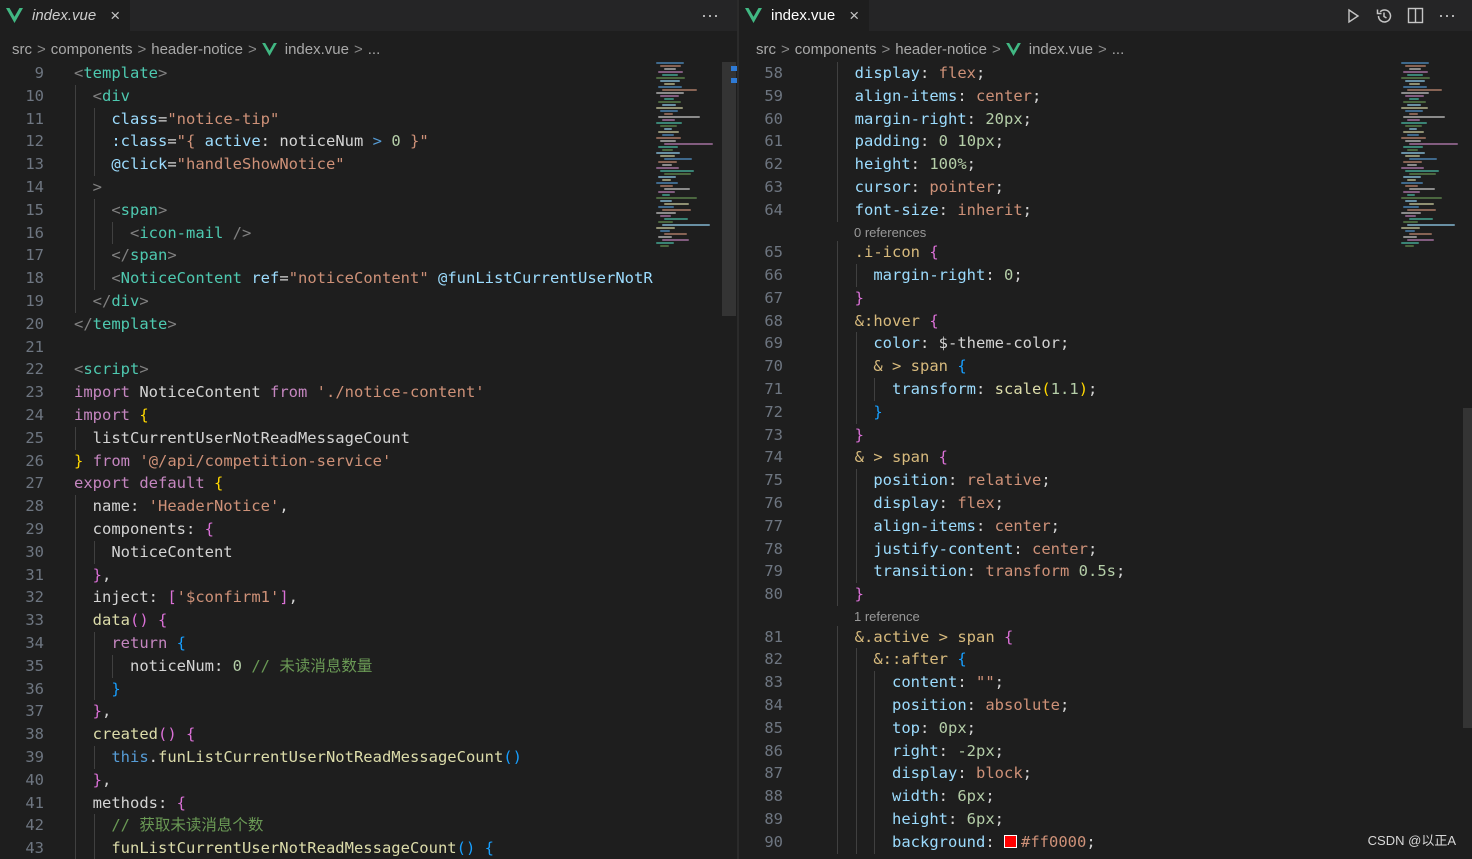  I want to click on line-number: 9, so click(39, 73).